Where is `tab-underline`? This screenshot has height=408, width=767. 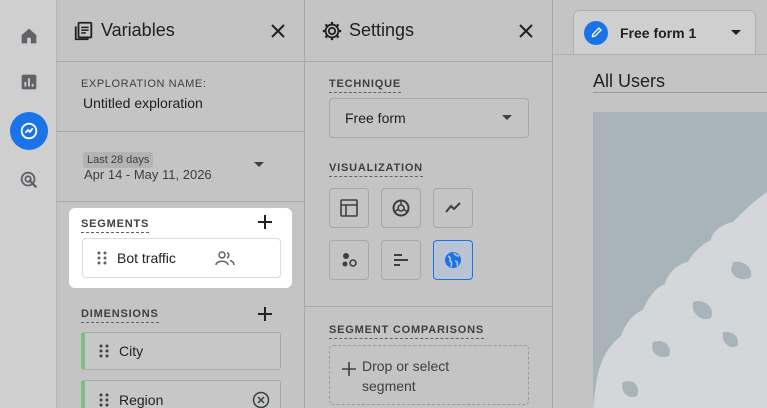 tab-underline is located at coordinates (660, 54).